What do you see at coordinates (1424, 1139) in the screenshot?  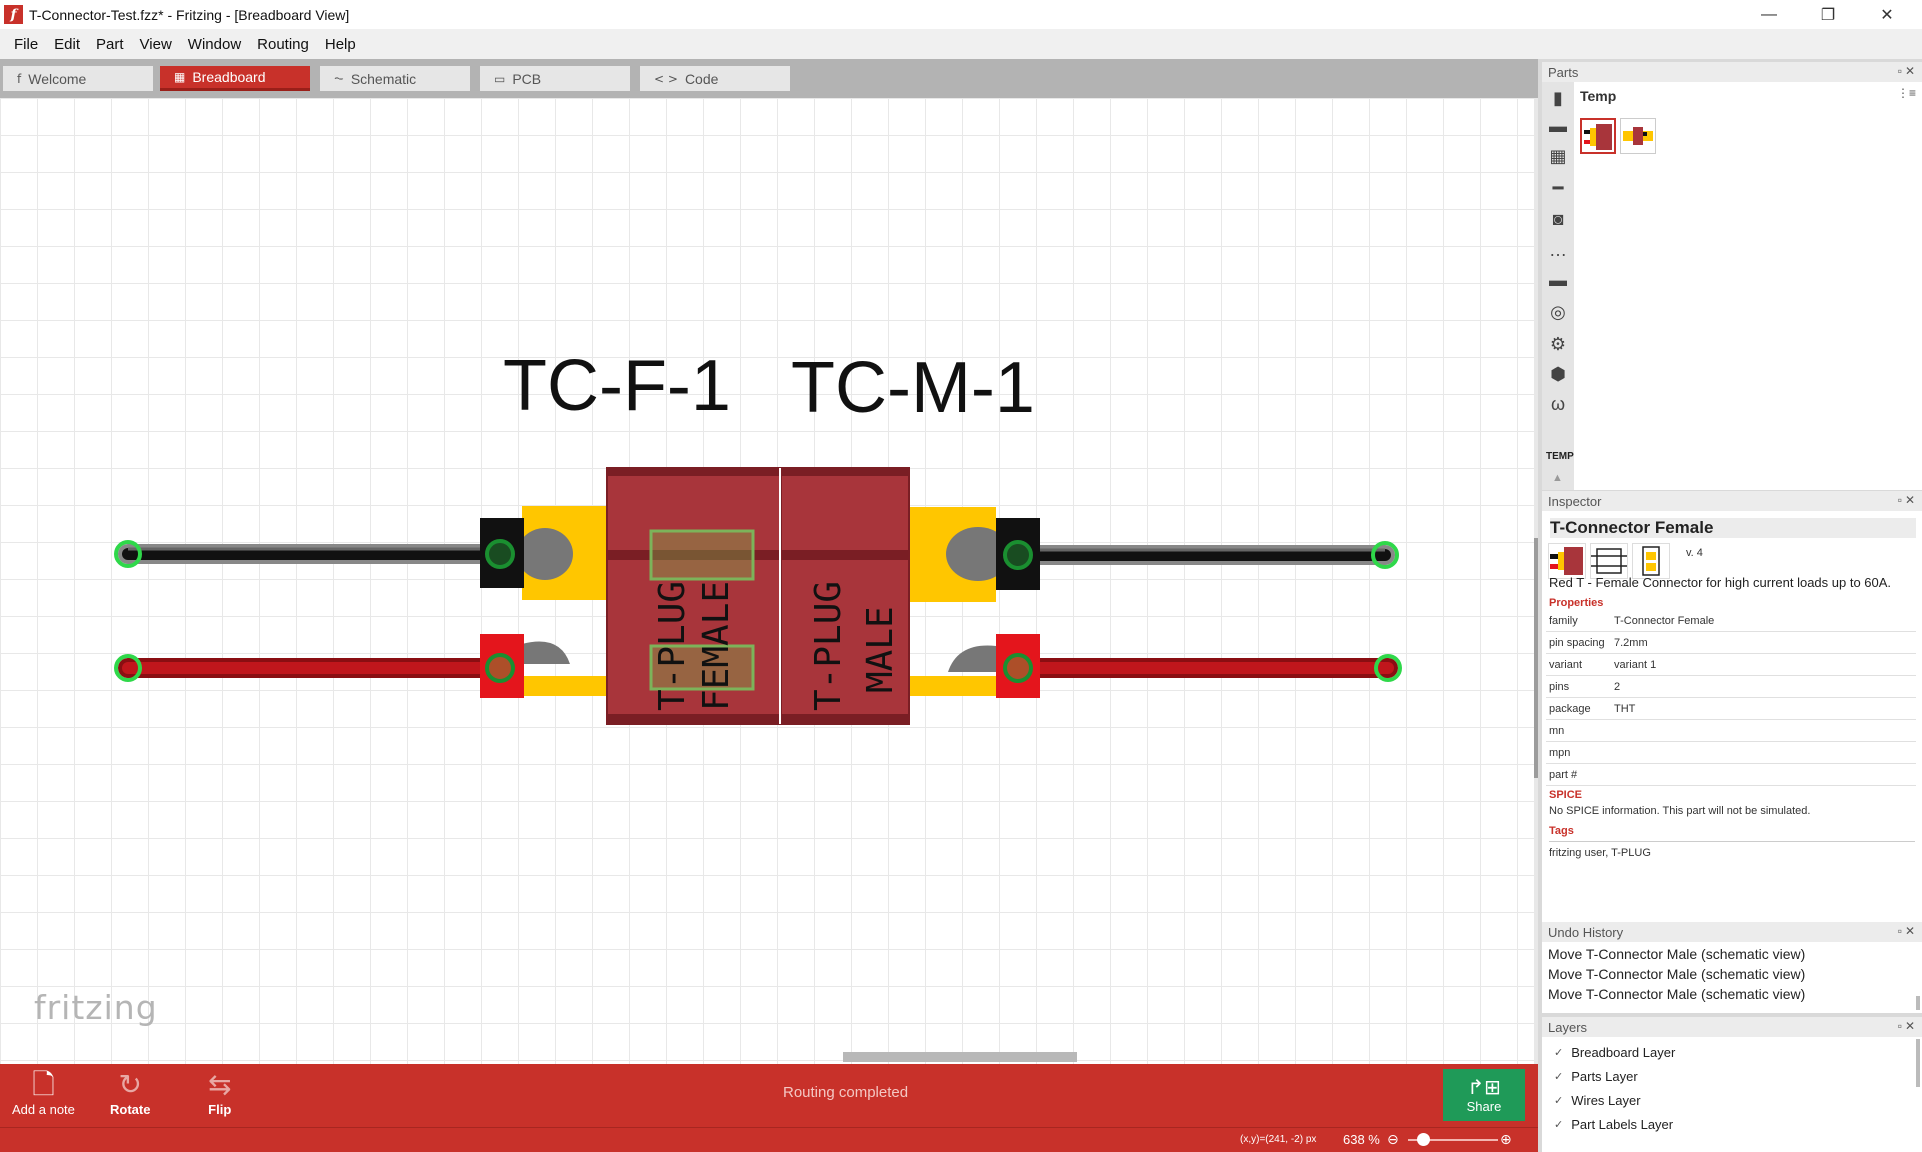 I see `zoom-slider-thumb` at bounding box center [1424, 1139].